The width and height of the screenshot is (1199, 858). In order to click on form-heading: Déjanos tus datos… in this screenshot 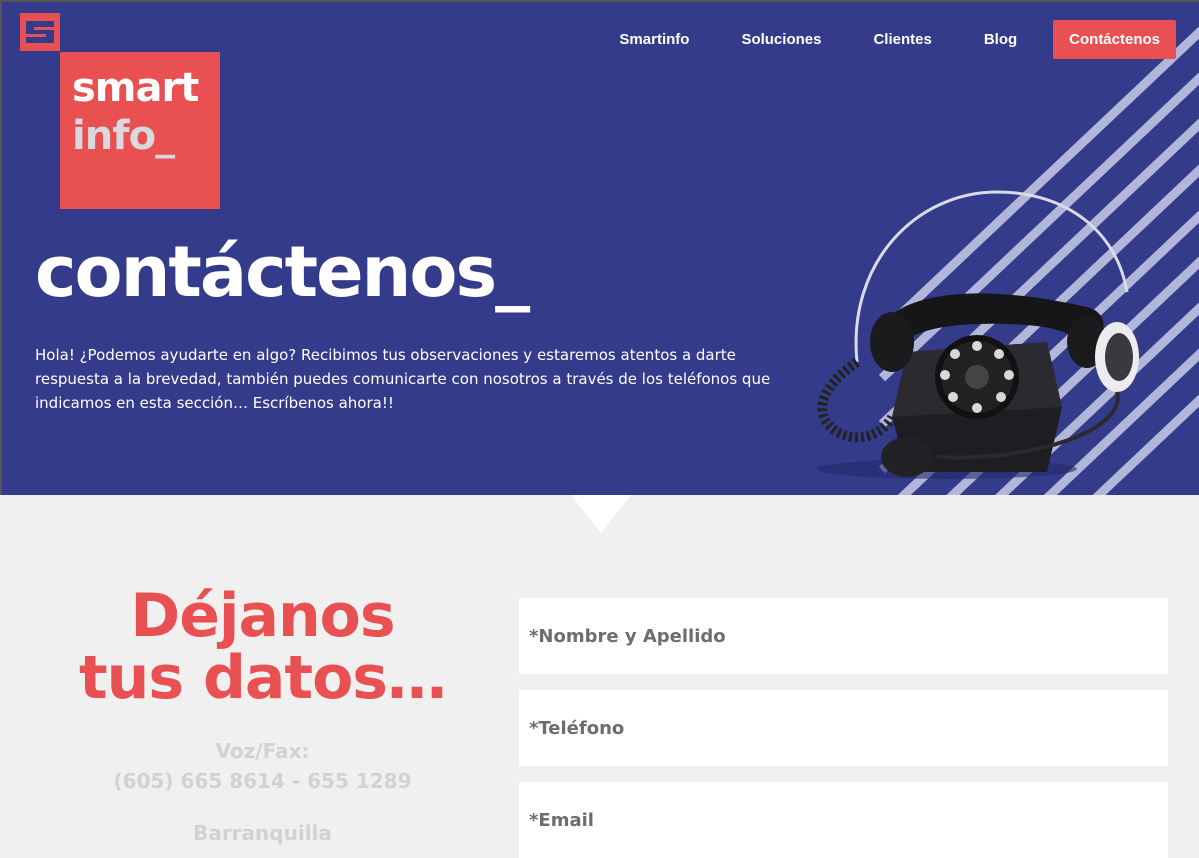, I will do `click(262, 647)`.